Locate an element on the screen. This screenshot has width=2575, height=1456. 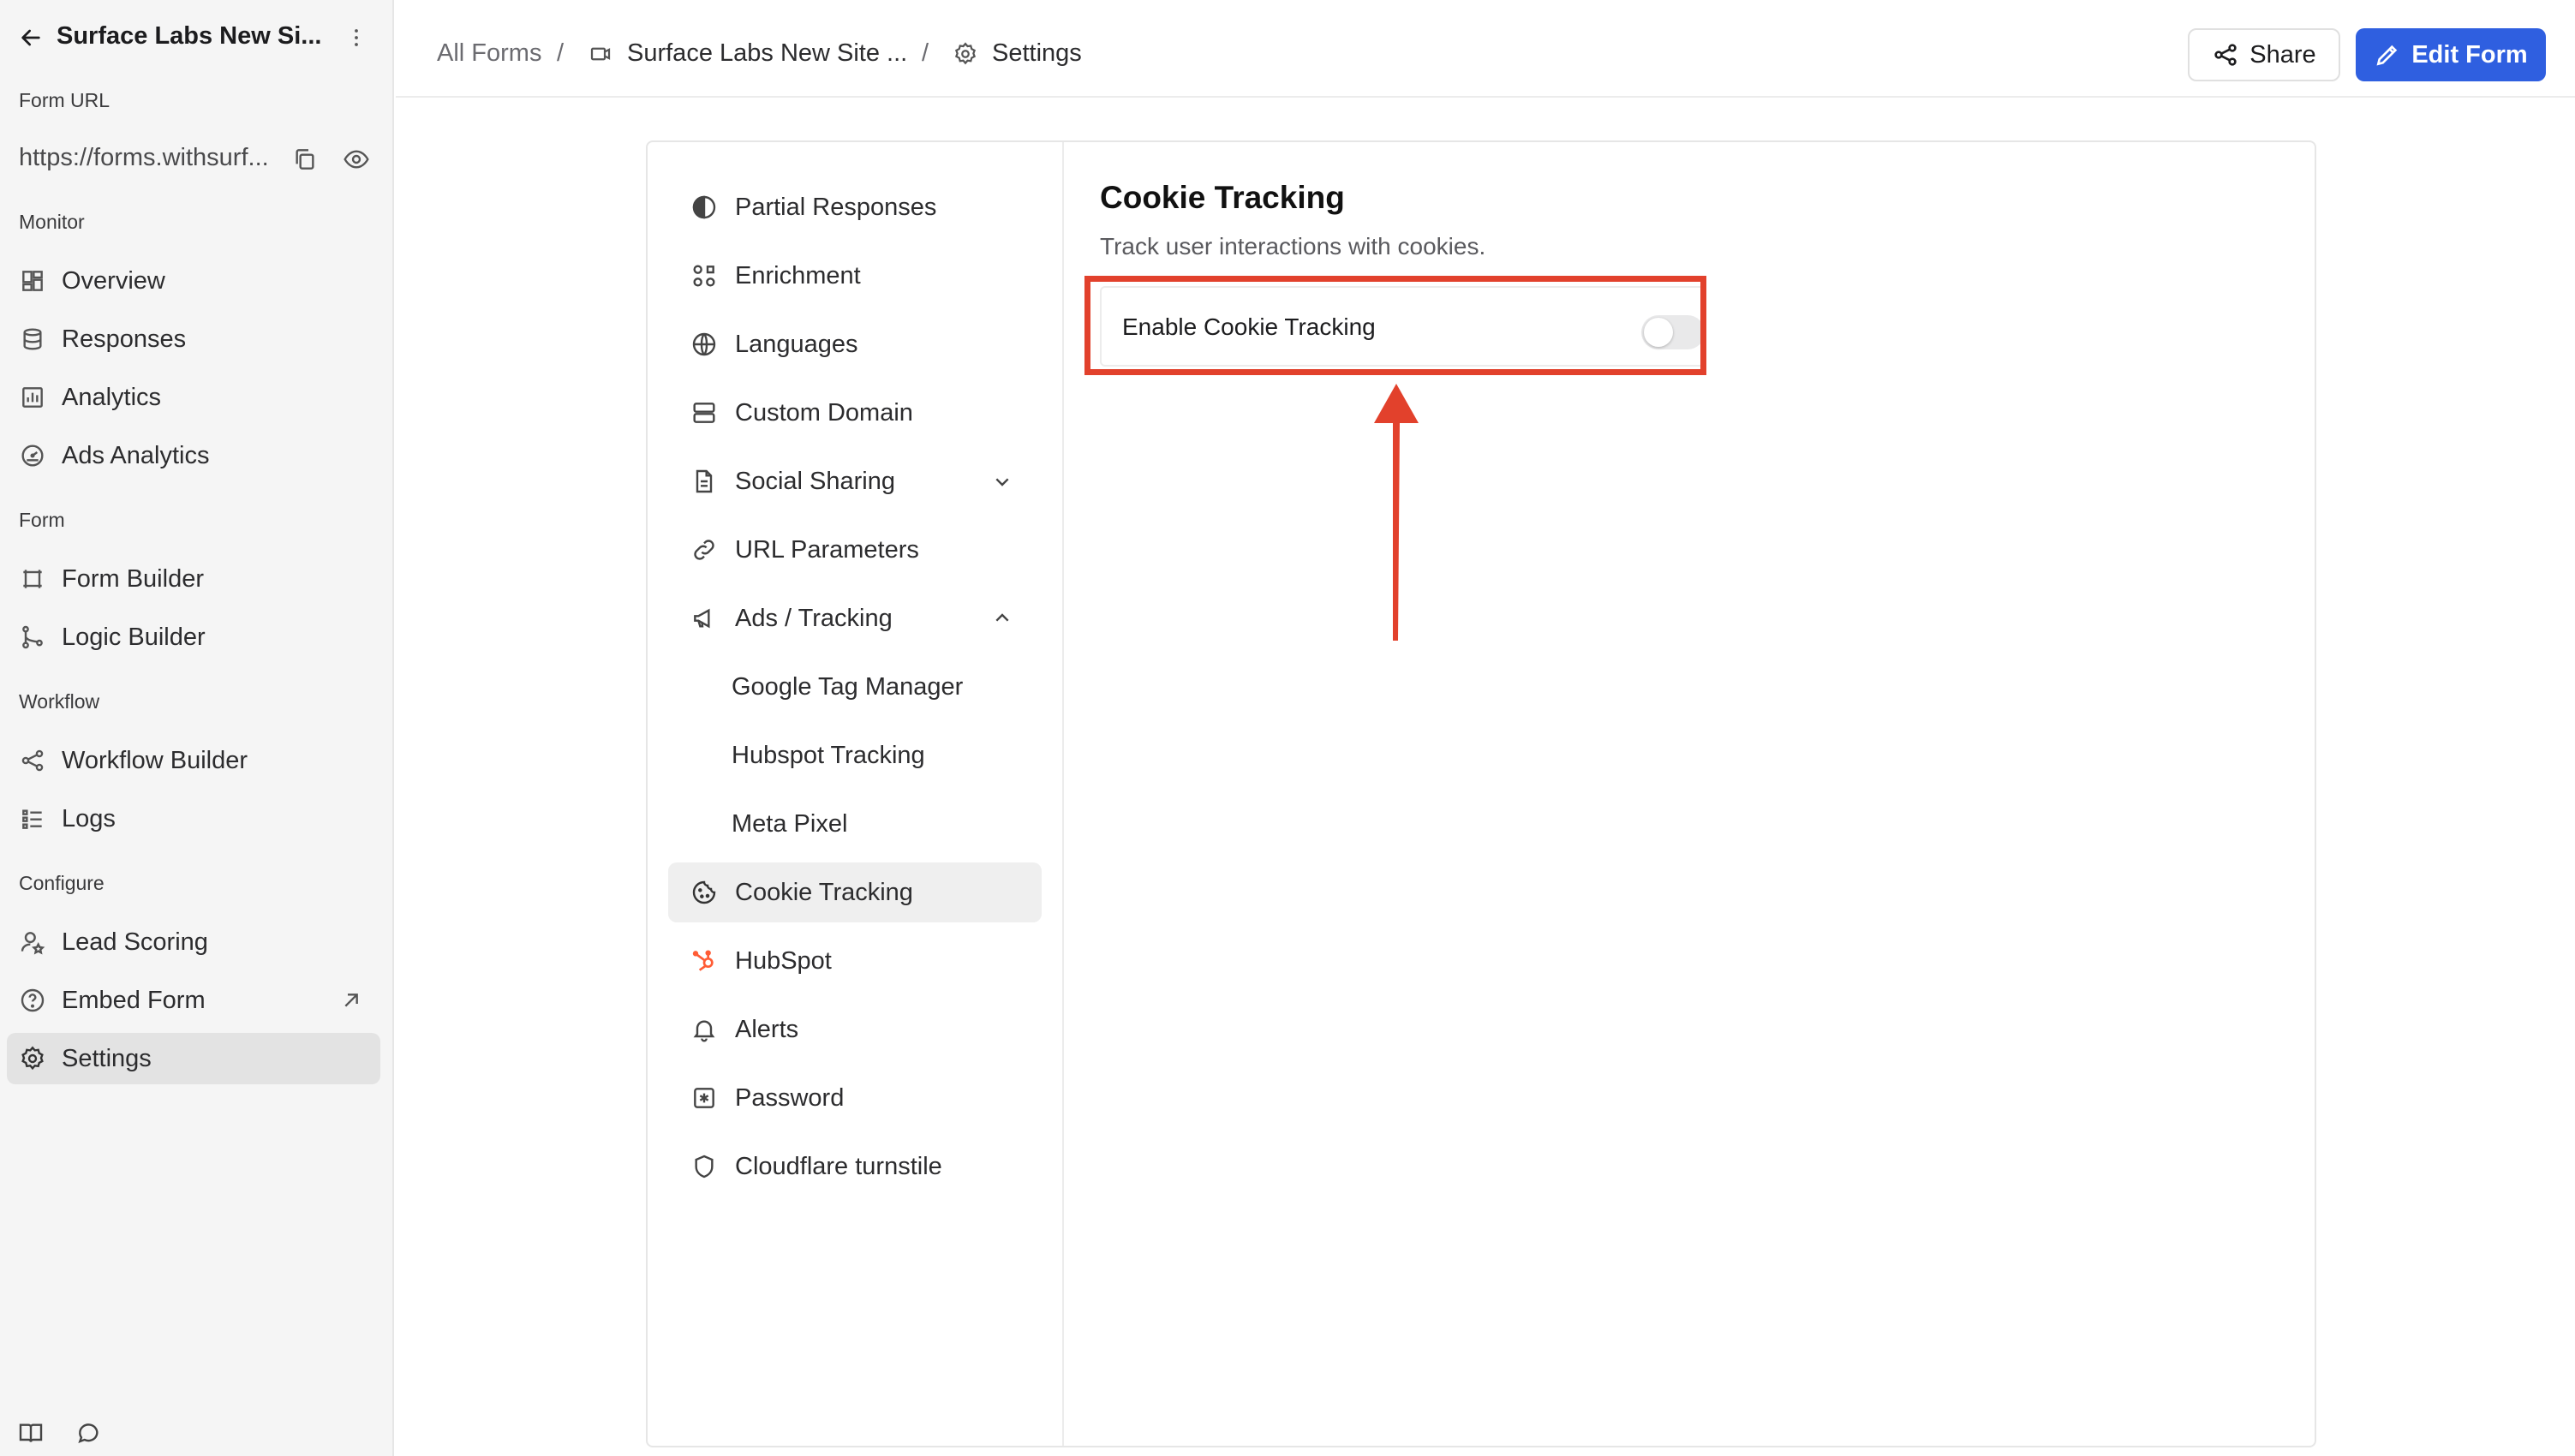
asterisk-box-icon is located at coordinates (704, 1098).